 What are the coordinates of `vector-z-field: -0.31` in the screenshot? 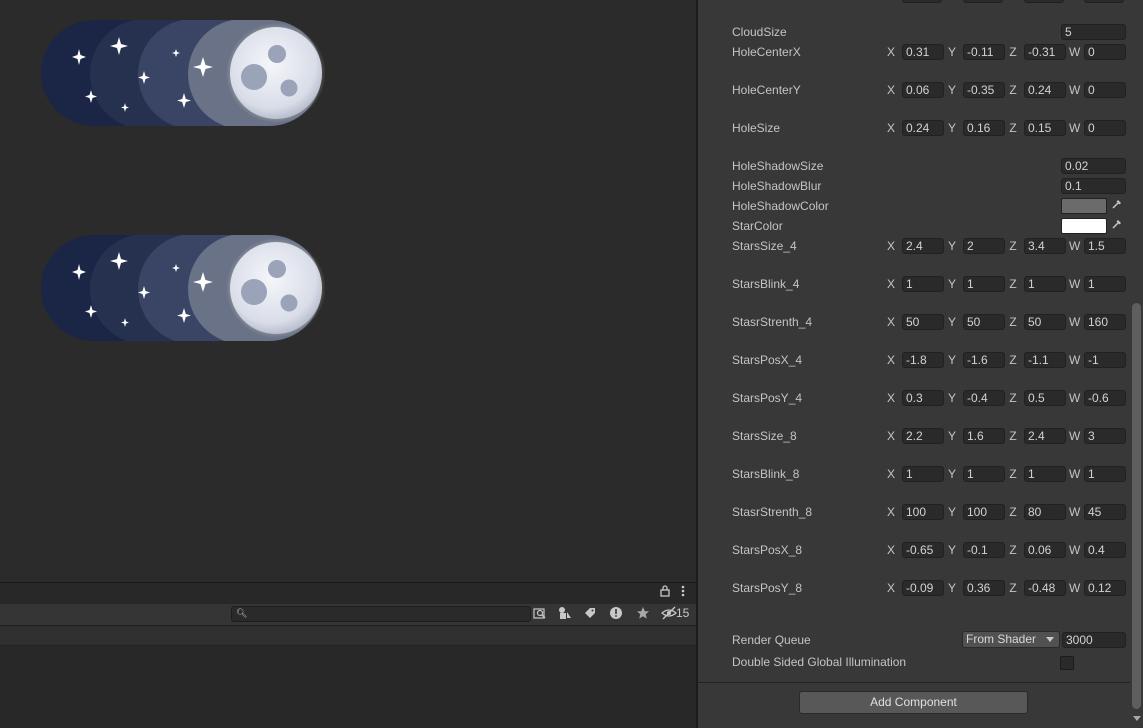 It's located at (1045, 52).